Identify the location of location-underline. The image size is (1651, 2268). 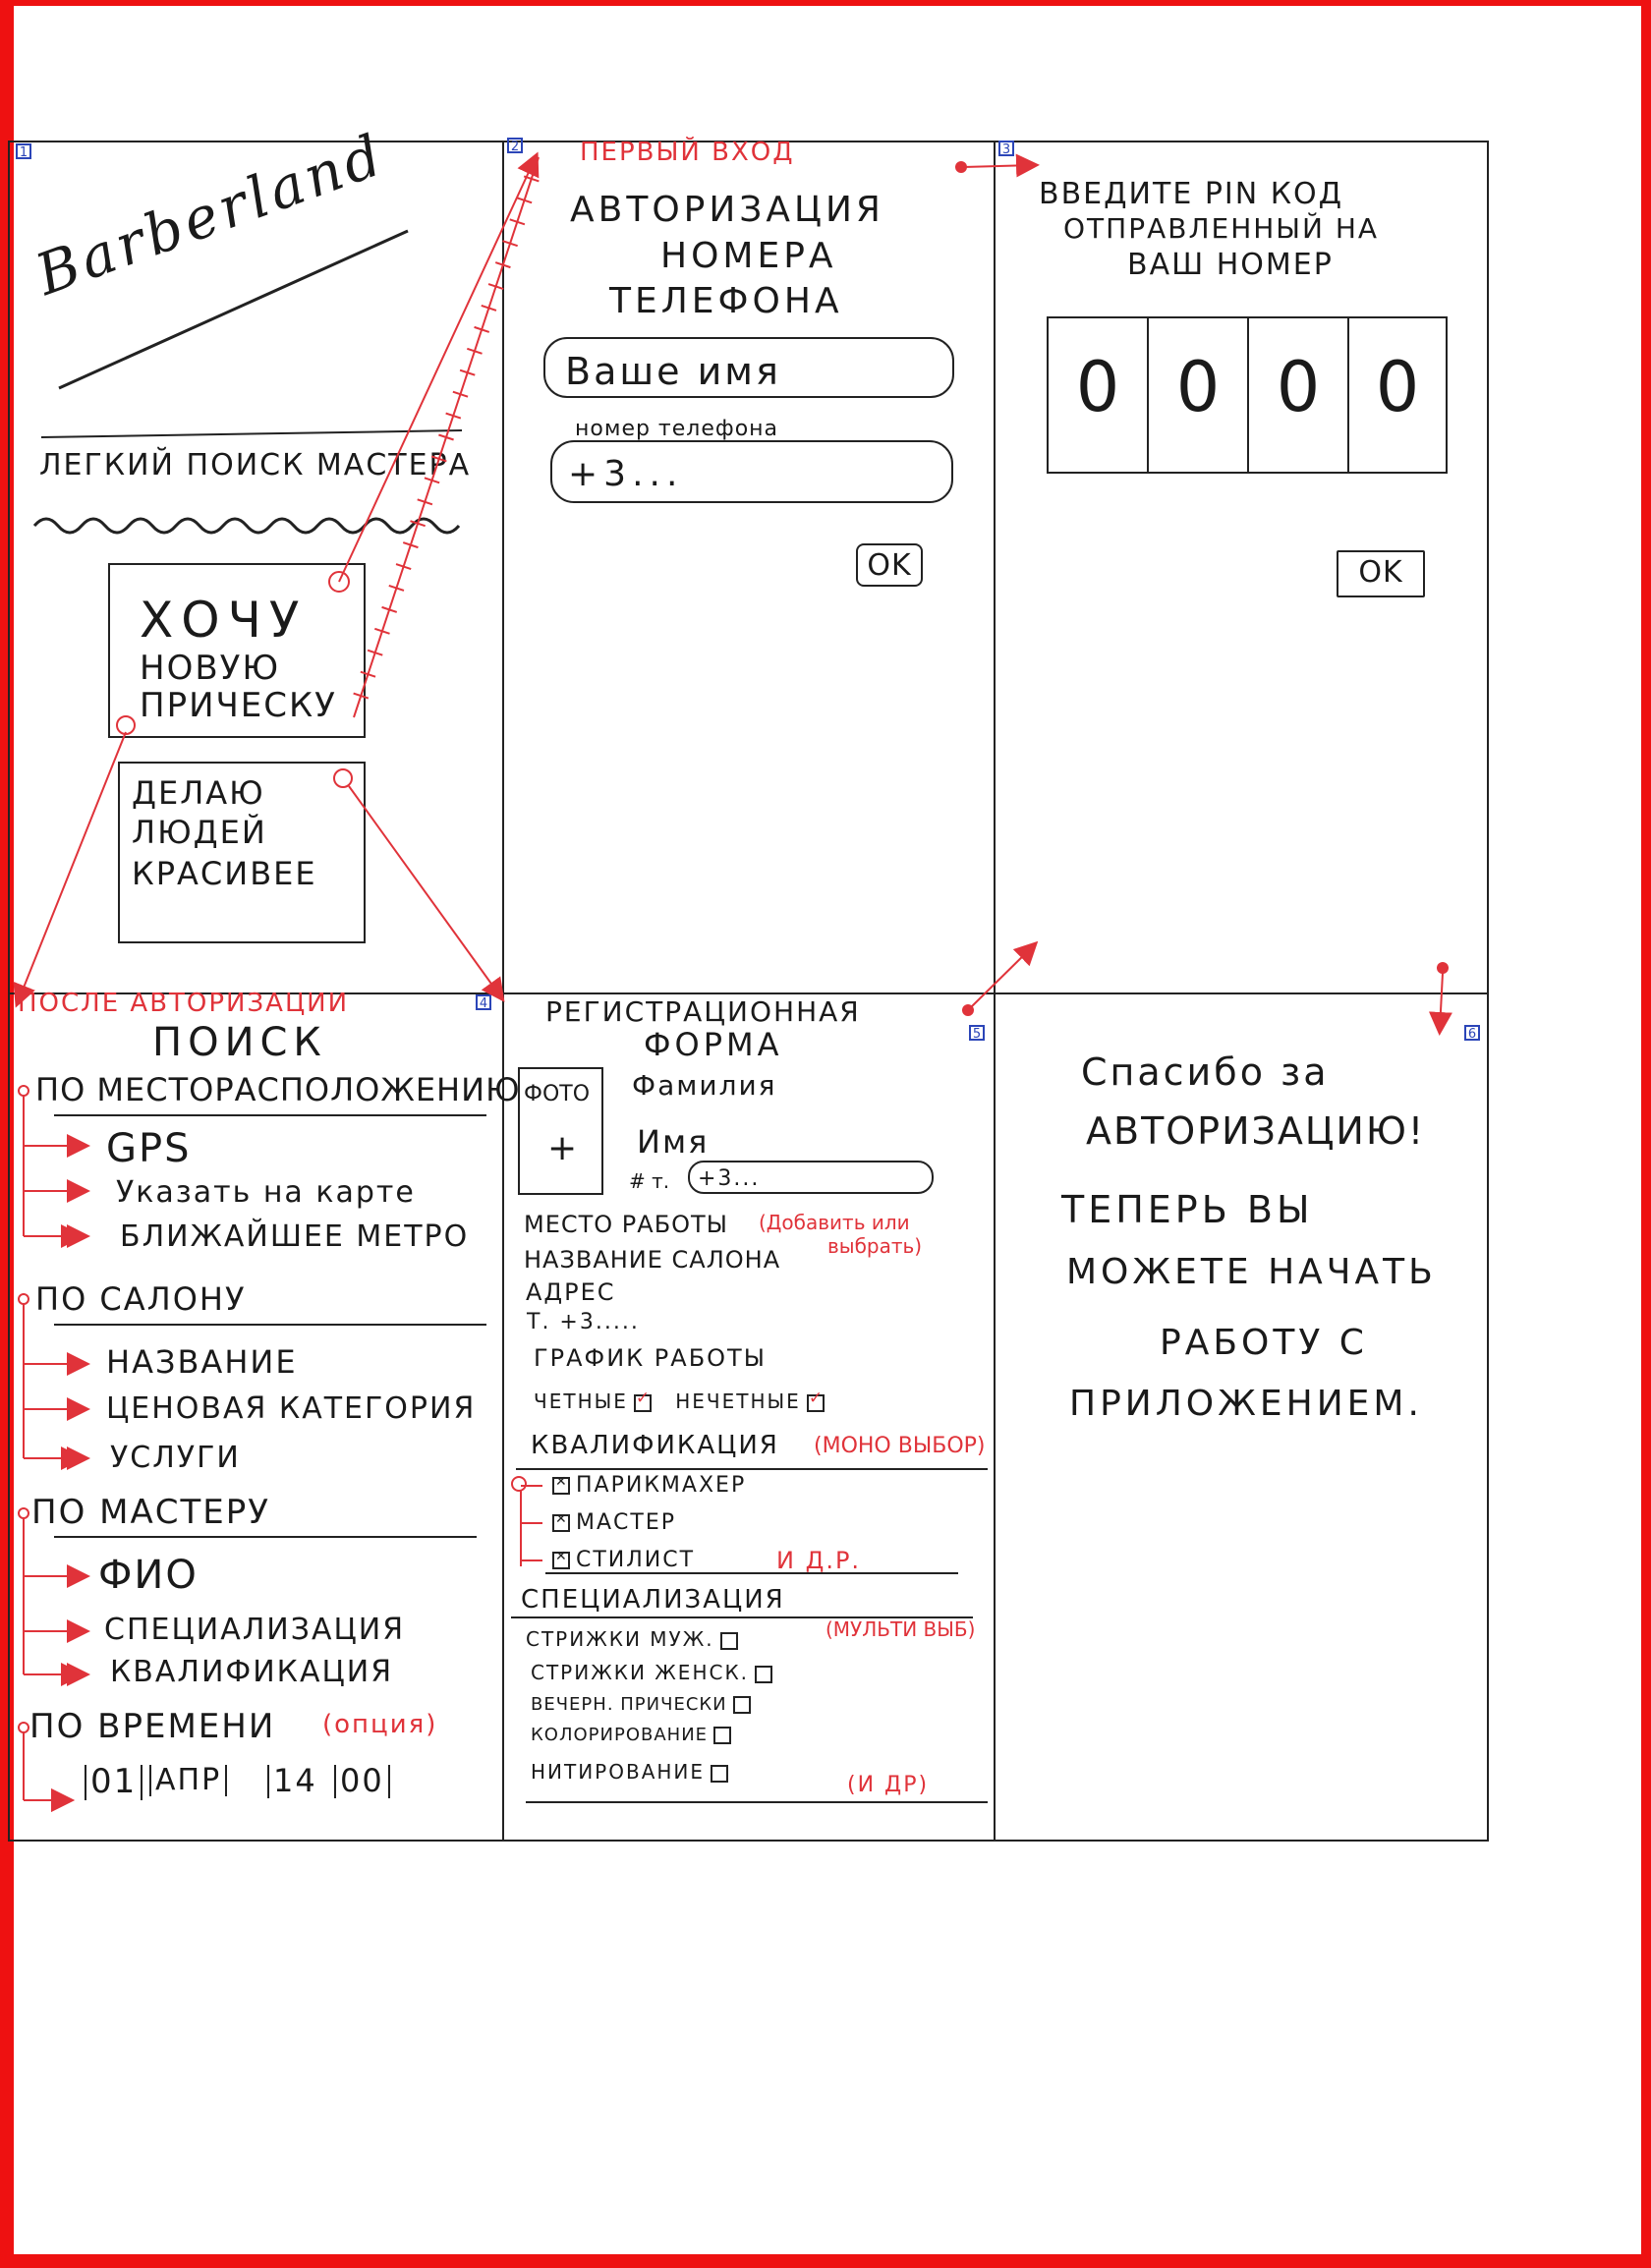
(270, 1115).